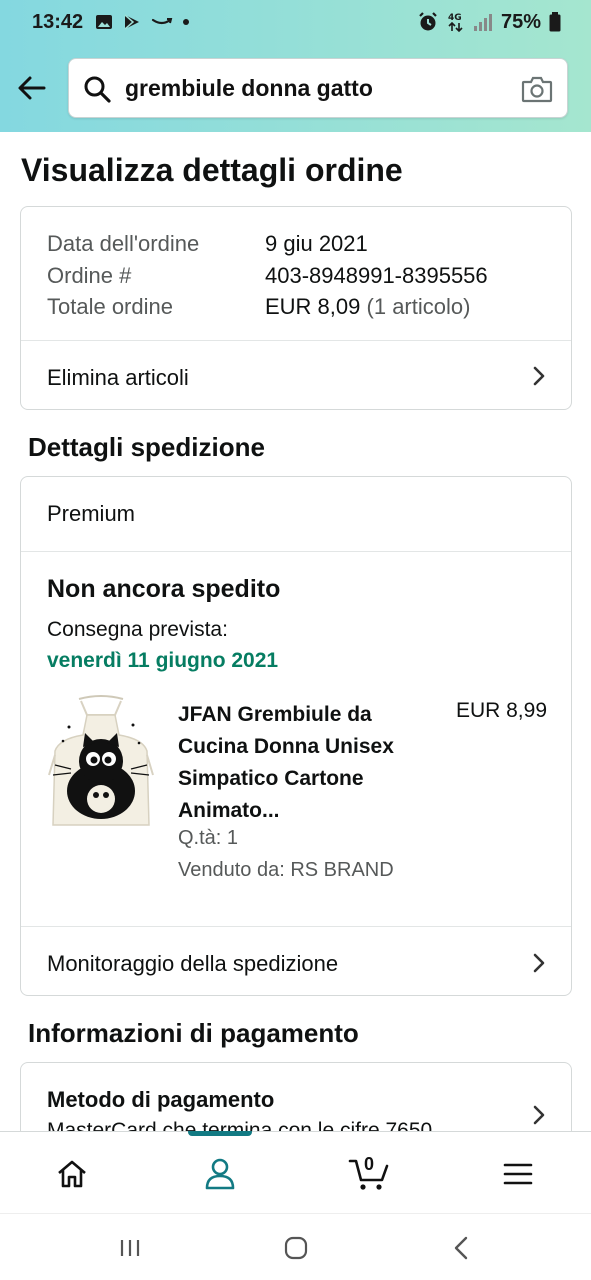  I want to click on recent-apps-icon, so click(130, 1248).